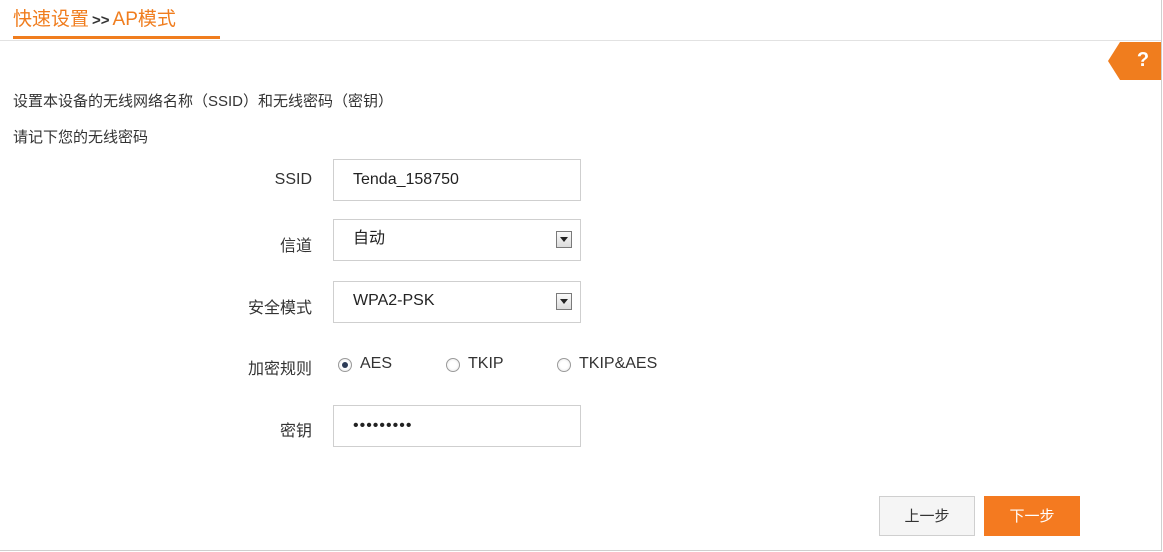  I want to click on radio-aes-label: AES, so click(376, 363).